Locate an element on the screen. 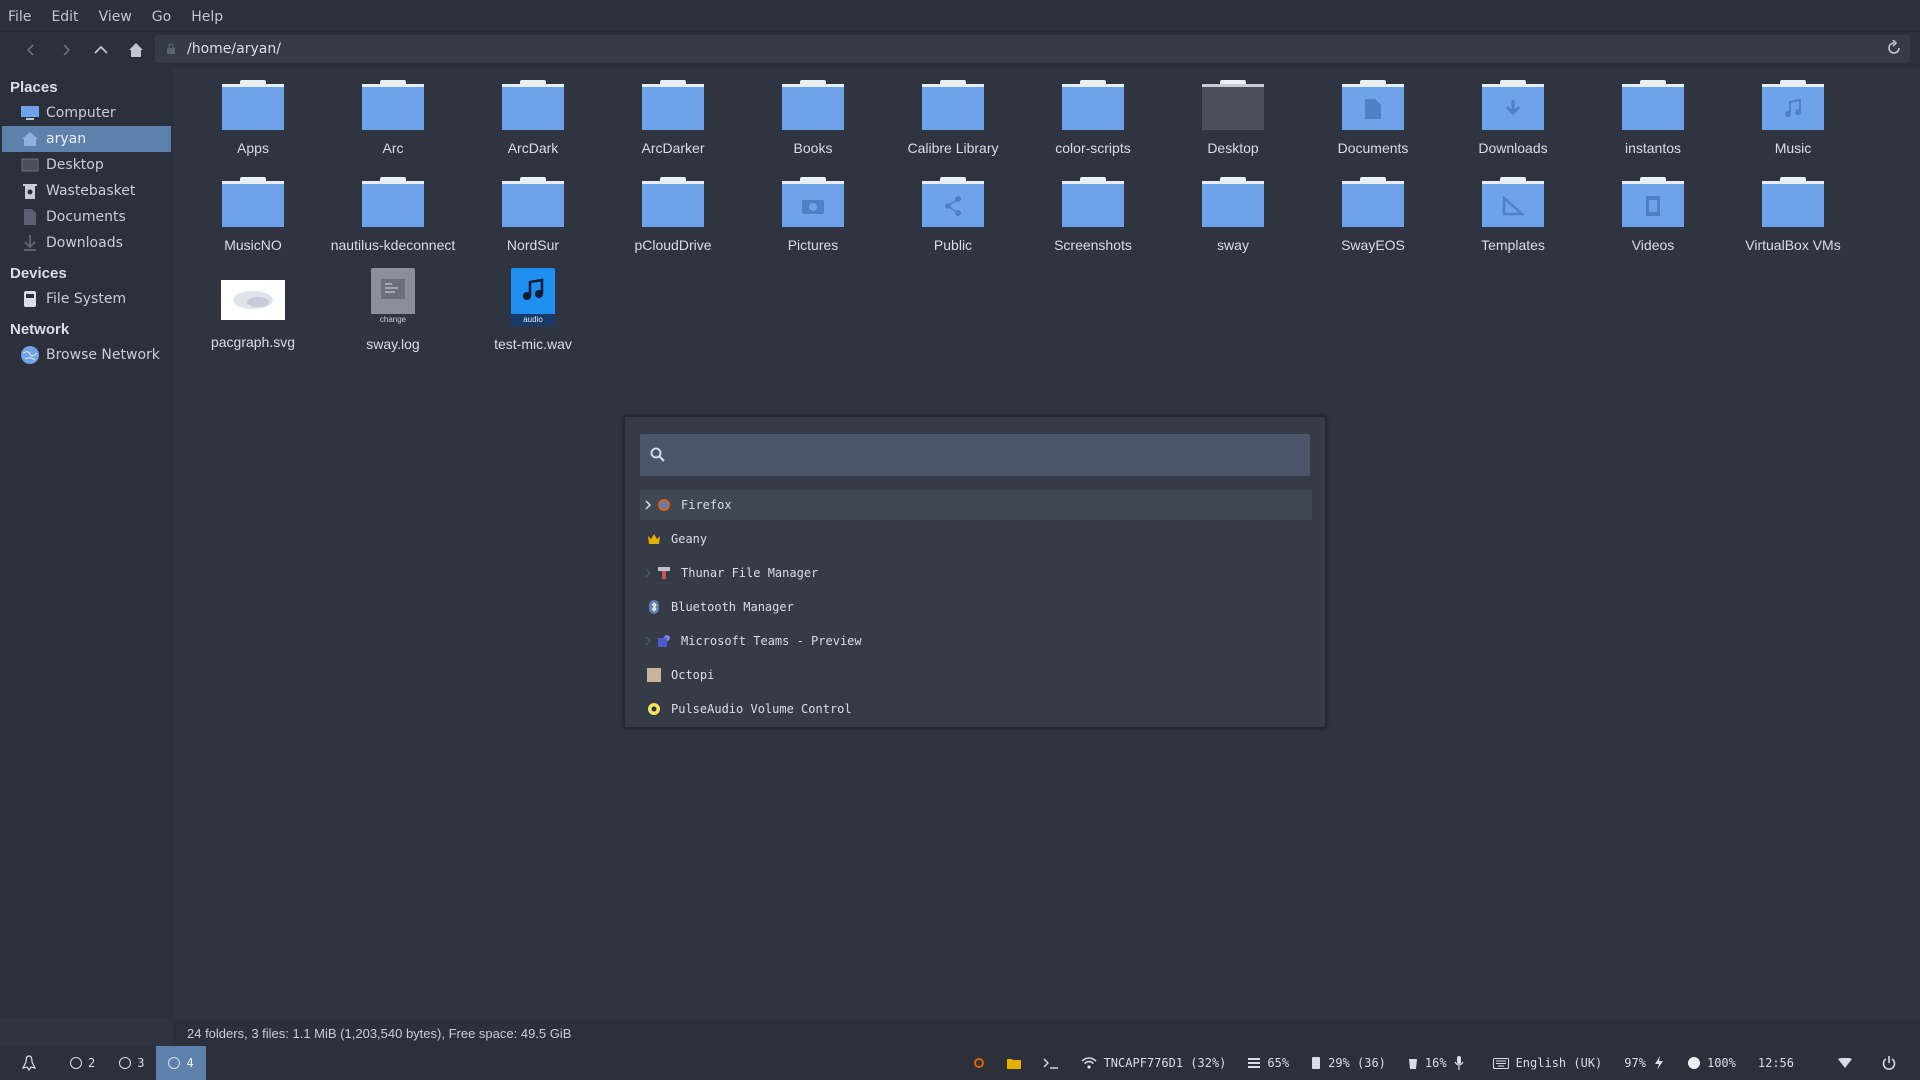  tray-keyboard-layout: English (UK) is located at coordinates (1547, 1063).